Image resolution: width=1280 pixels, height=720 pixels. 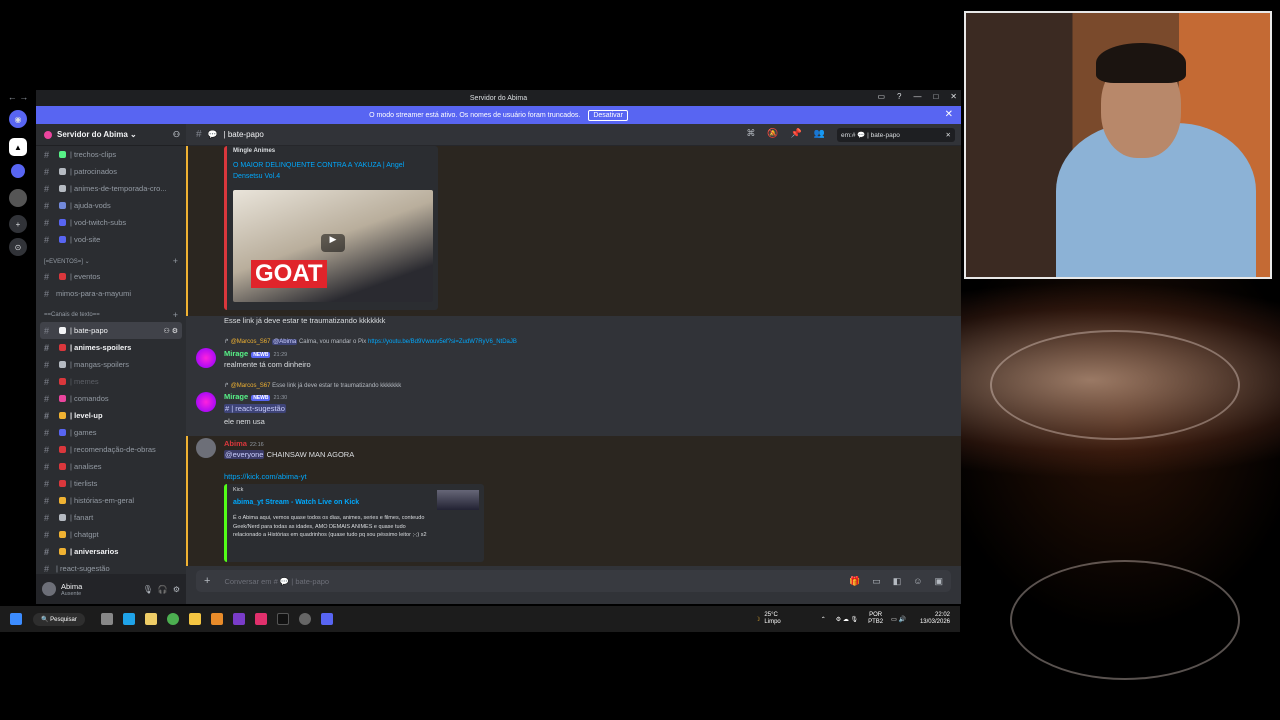 I want to click on message-author: Mirage NEWB 21:30, so click(x=255, y=396).